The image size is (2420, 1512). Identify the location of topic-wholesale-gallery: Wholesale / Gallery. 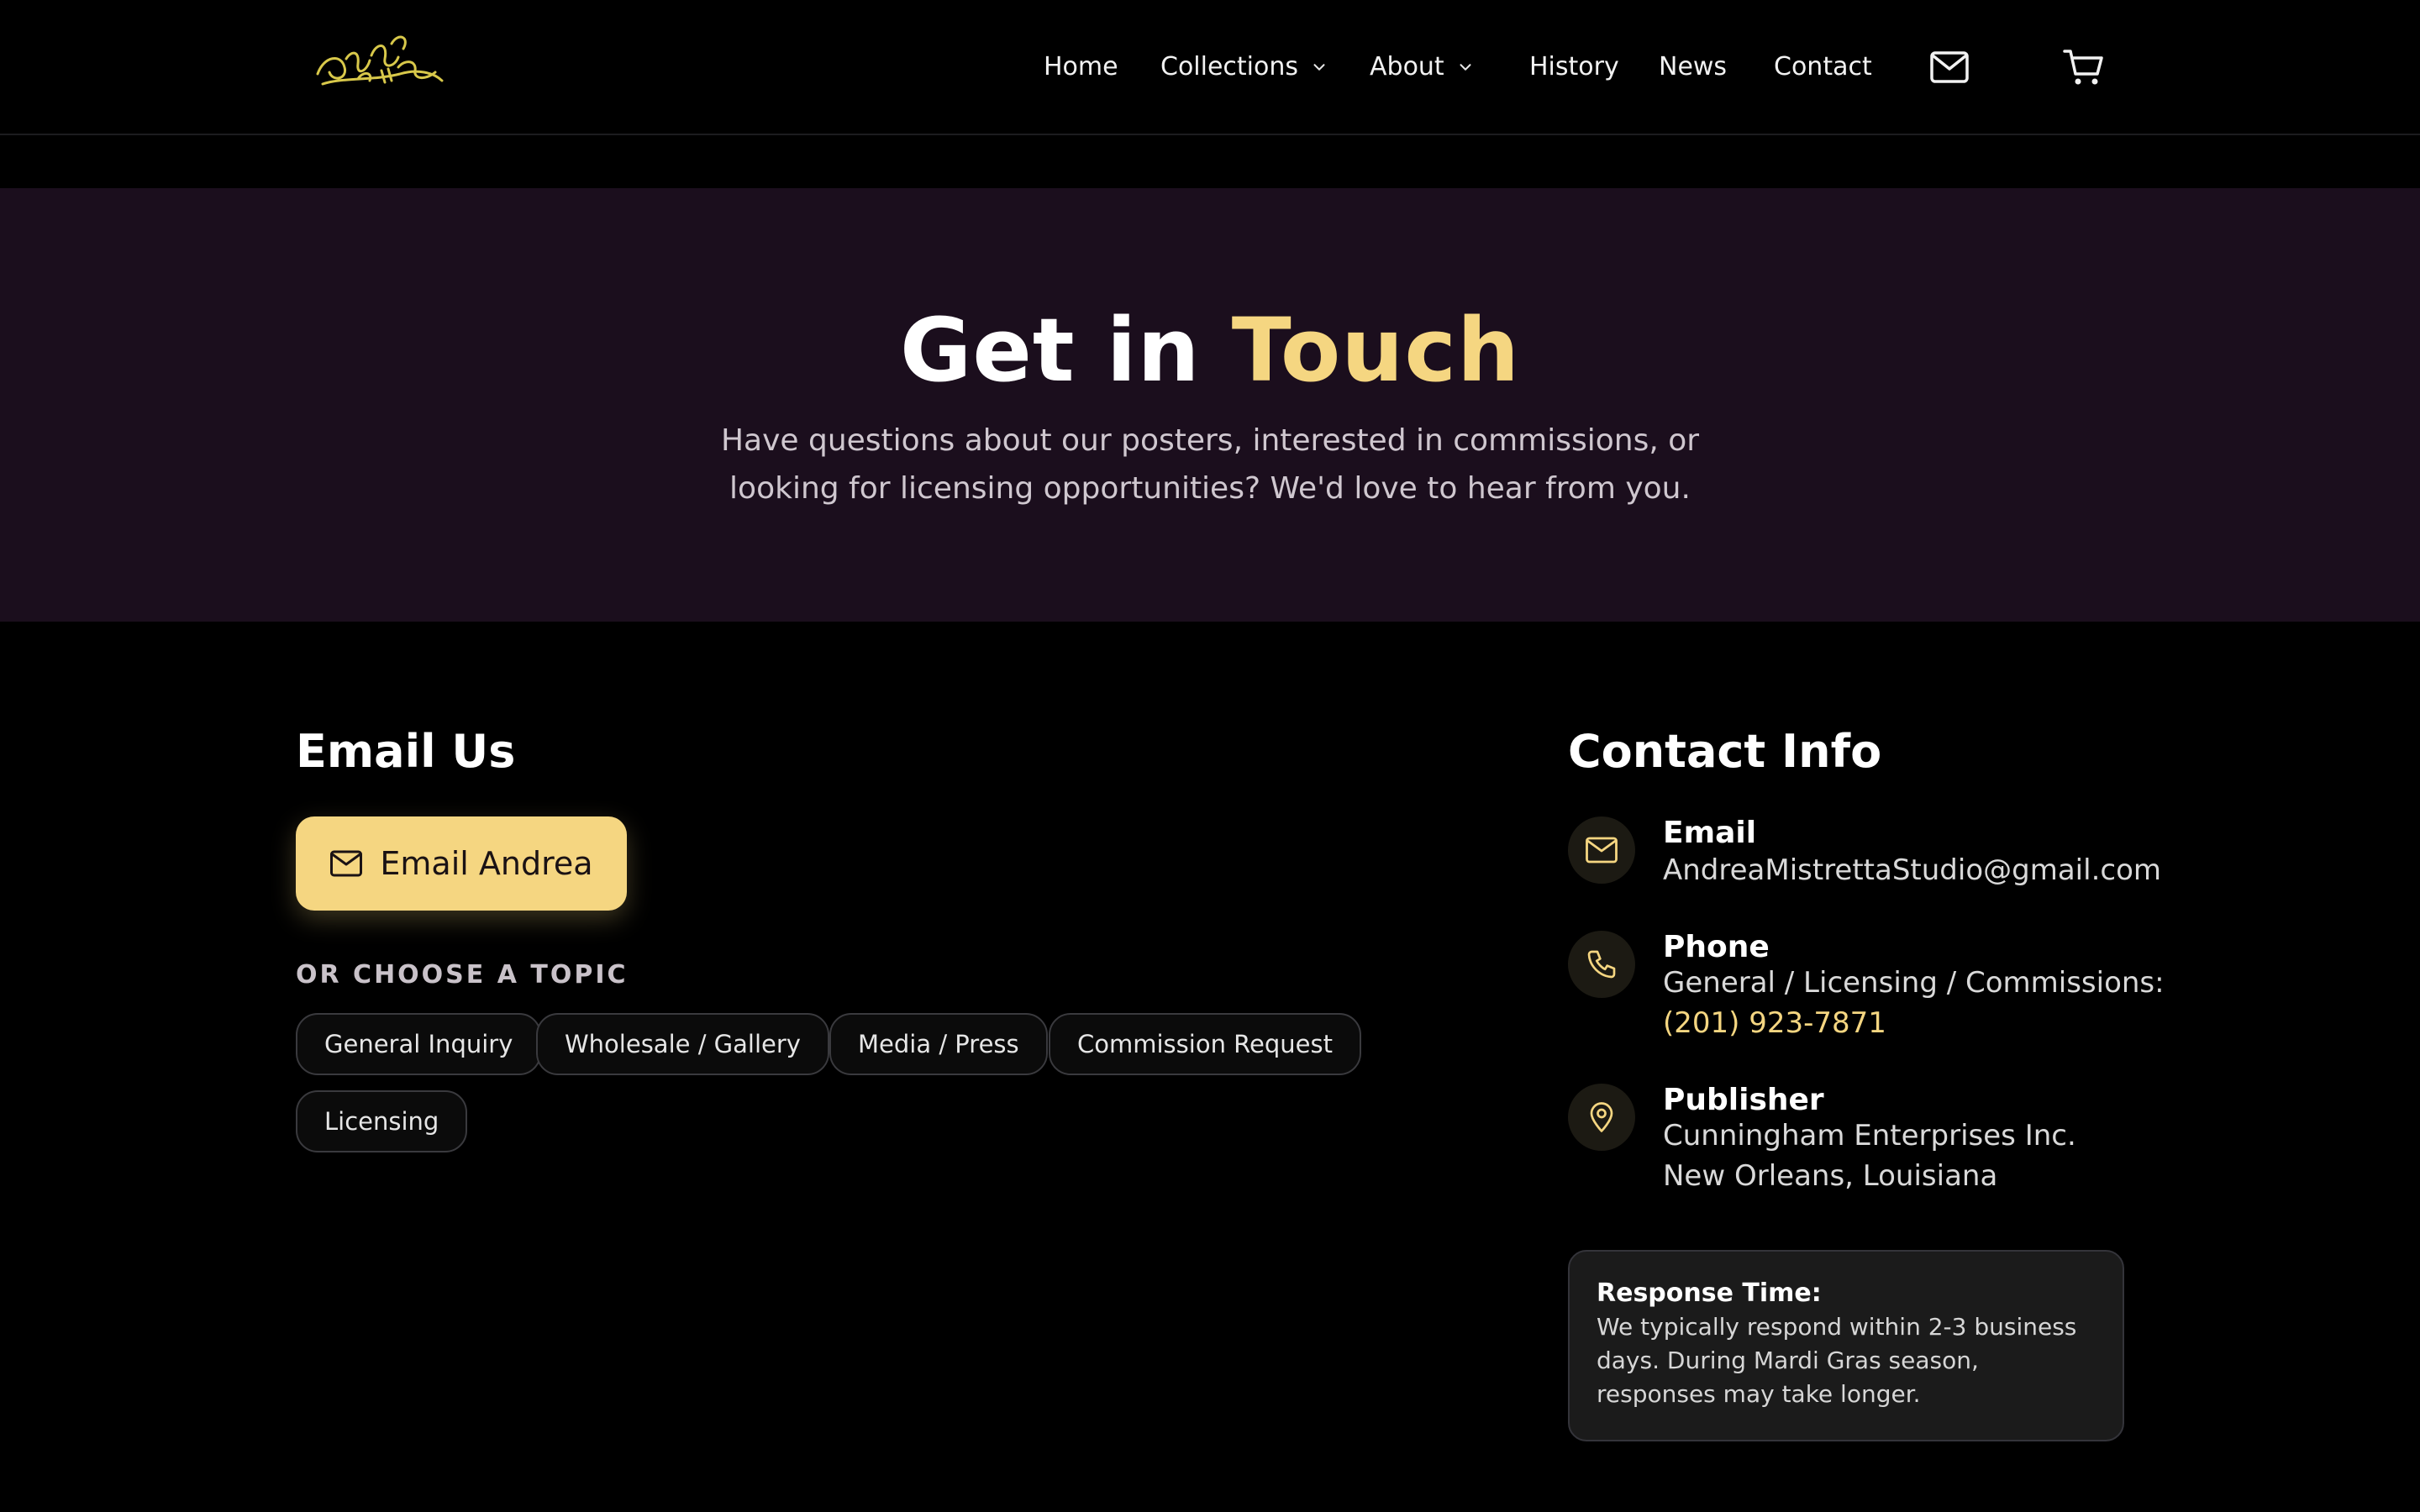
(682, 1044).